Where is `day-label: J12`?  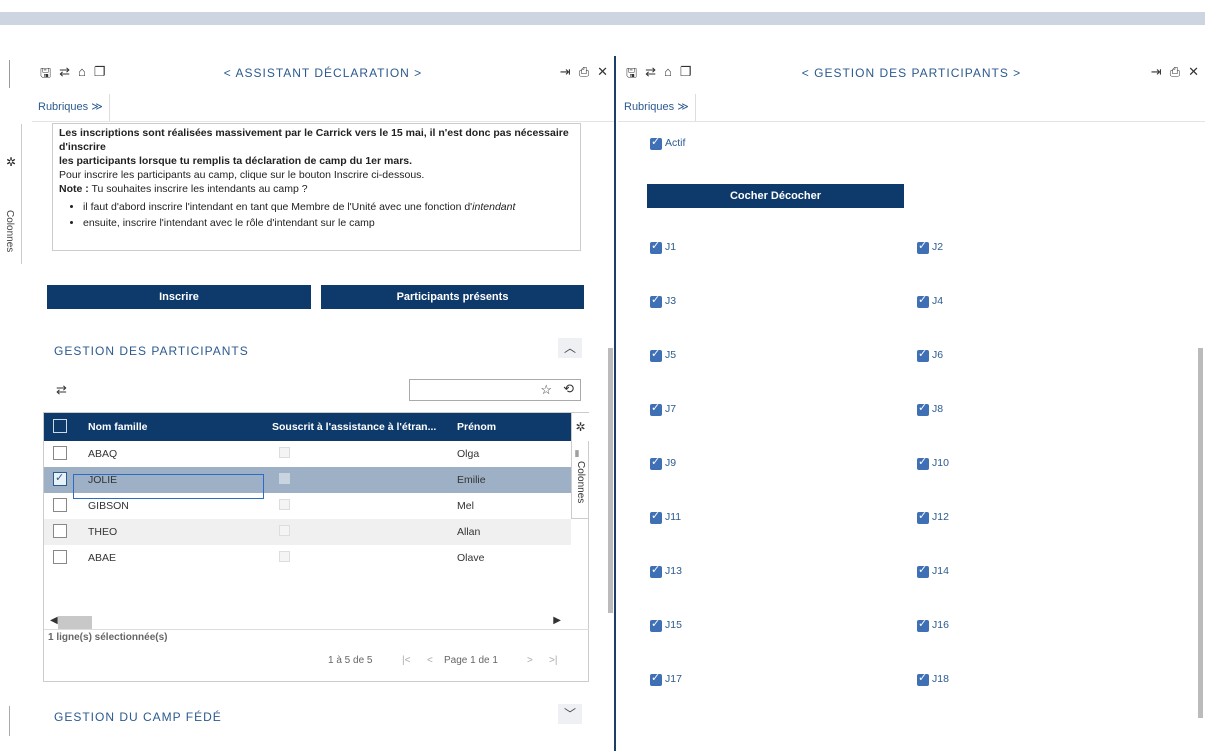 day-label: J12 is located at coordinates (940, 517).